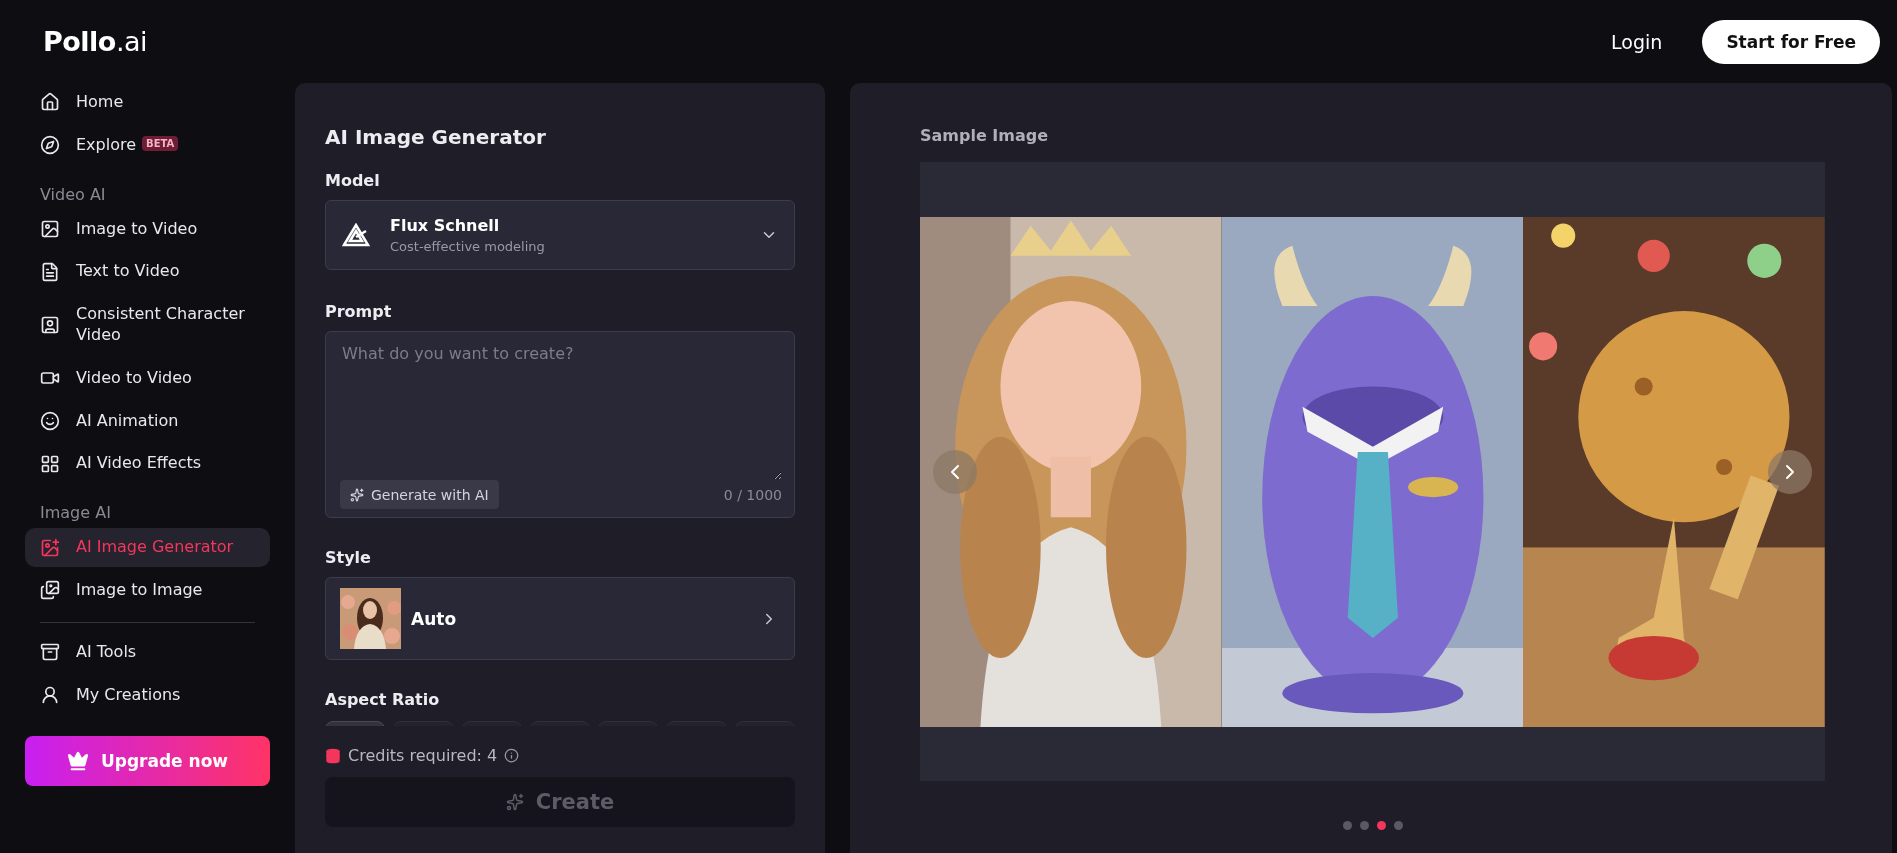 Image resolution: width=1897 pixels, height=853 pixels. I want to click on field-label: Aspect Ratio, so click(383, 699).